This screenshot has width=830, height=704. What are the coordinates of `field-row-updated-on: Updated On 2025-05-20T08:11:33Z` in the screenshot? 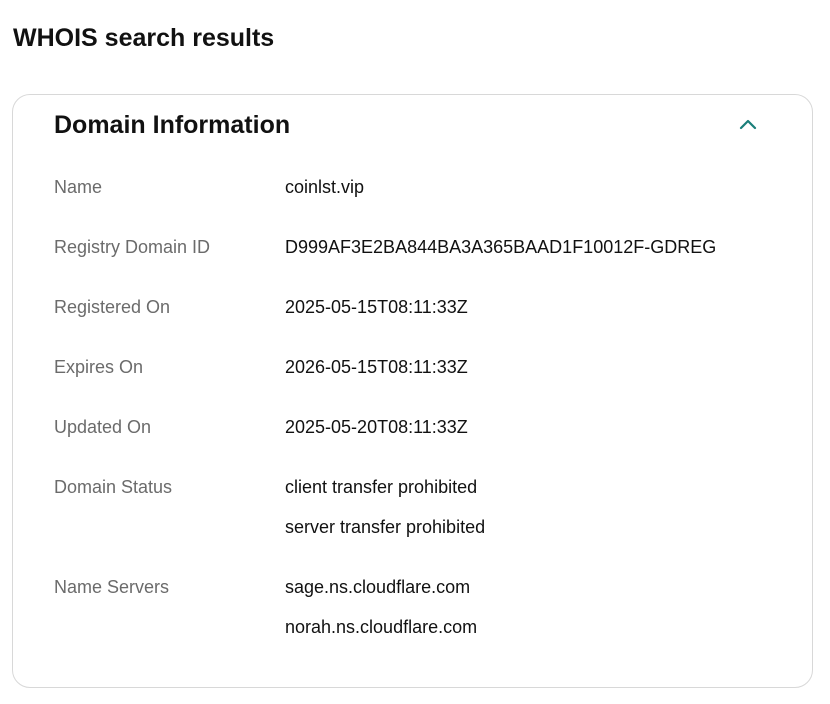 It's located at (424, 443).